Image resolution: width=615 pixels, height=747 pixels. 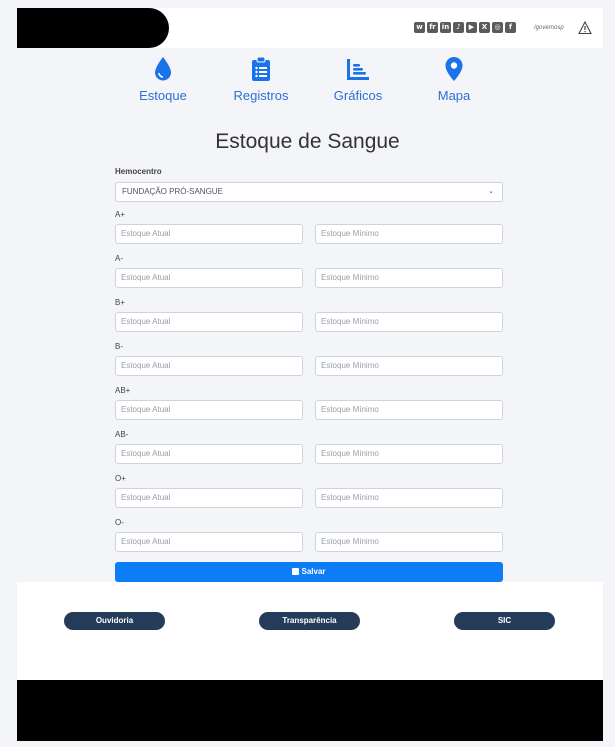 What do you see at coordinates (122, 434) in the screenshot?
I see `blood-type-label: AB-` at bounding box center [122, 434].